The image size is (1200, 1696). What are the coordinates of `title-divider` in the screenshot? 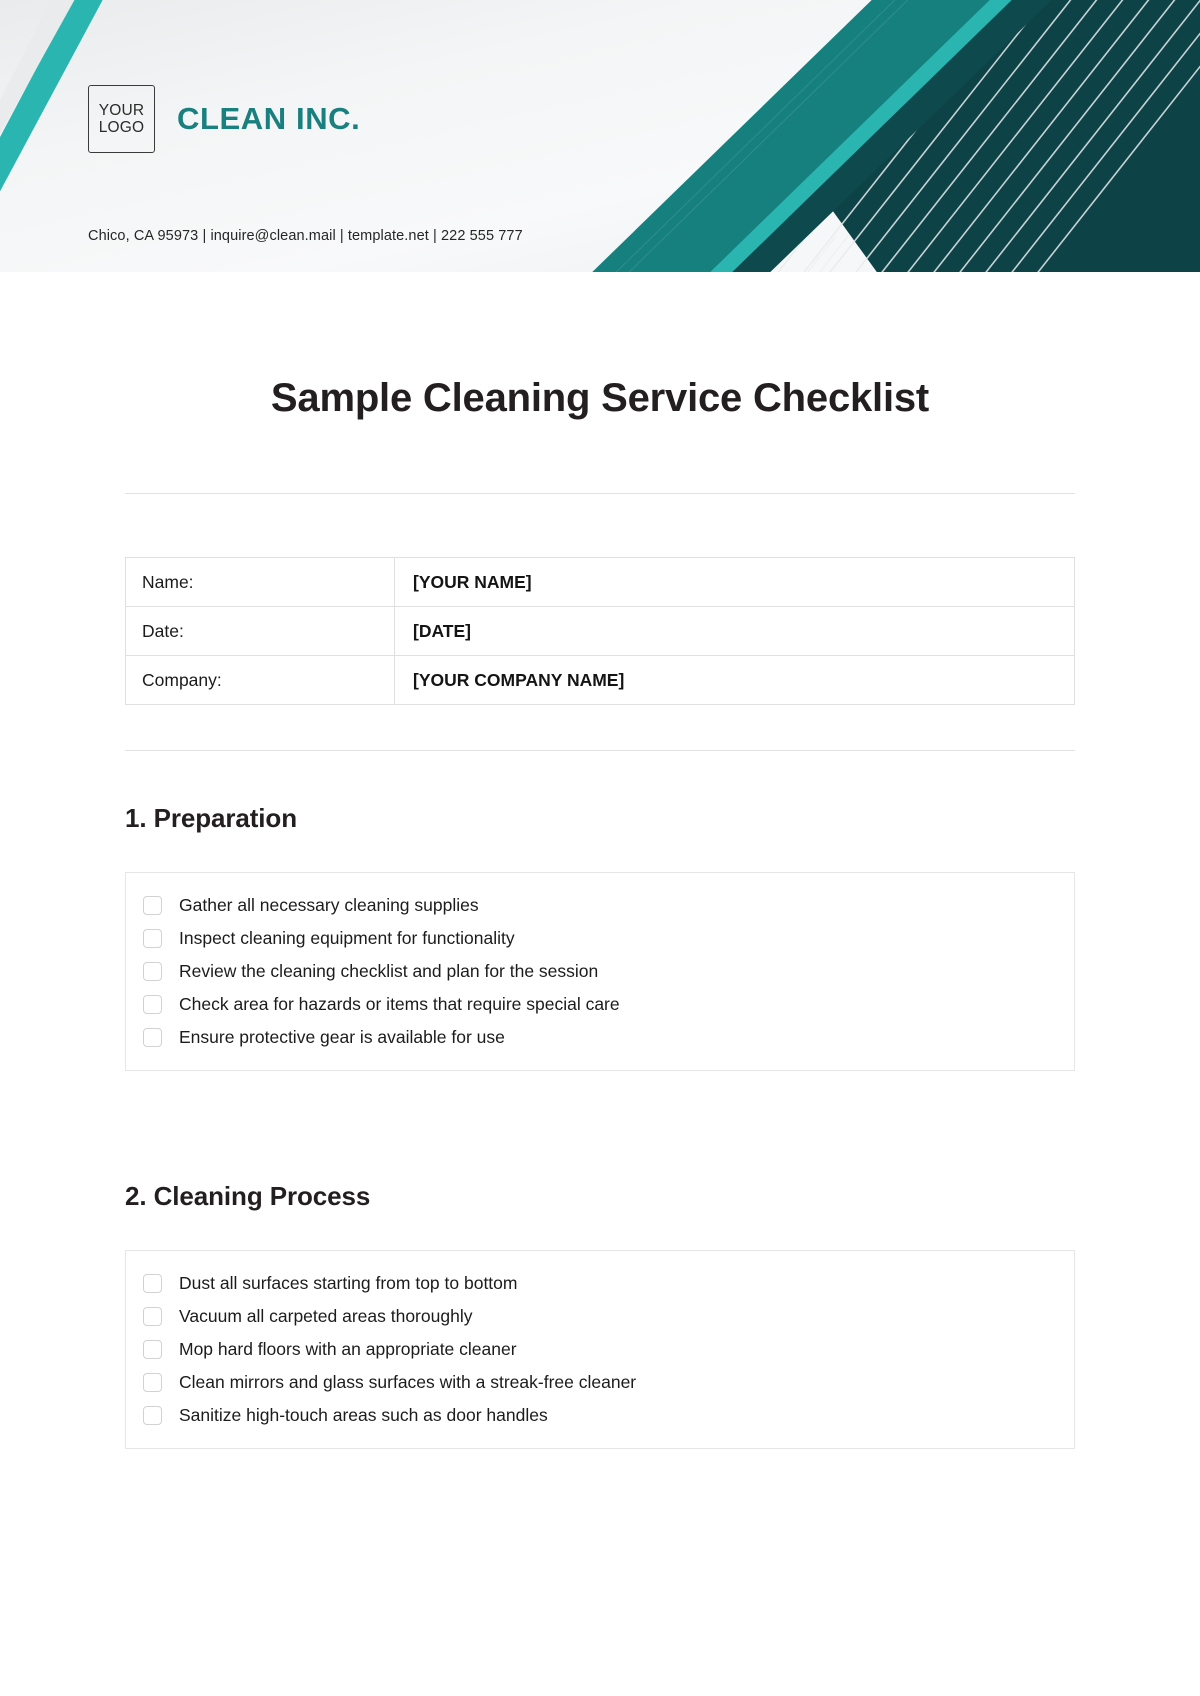 It's located at (600, 493).